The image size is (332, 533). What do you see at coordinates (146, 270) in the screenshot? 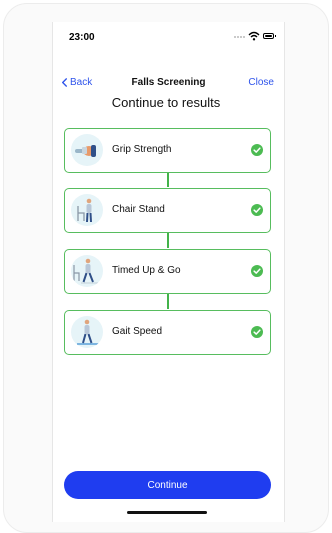
I see `step-label: Timed Up & Go` at bounding box center [146, 270].